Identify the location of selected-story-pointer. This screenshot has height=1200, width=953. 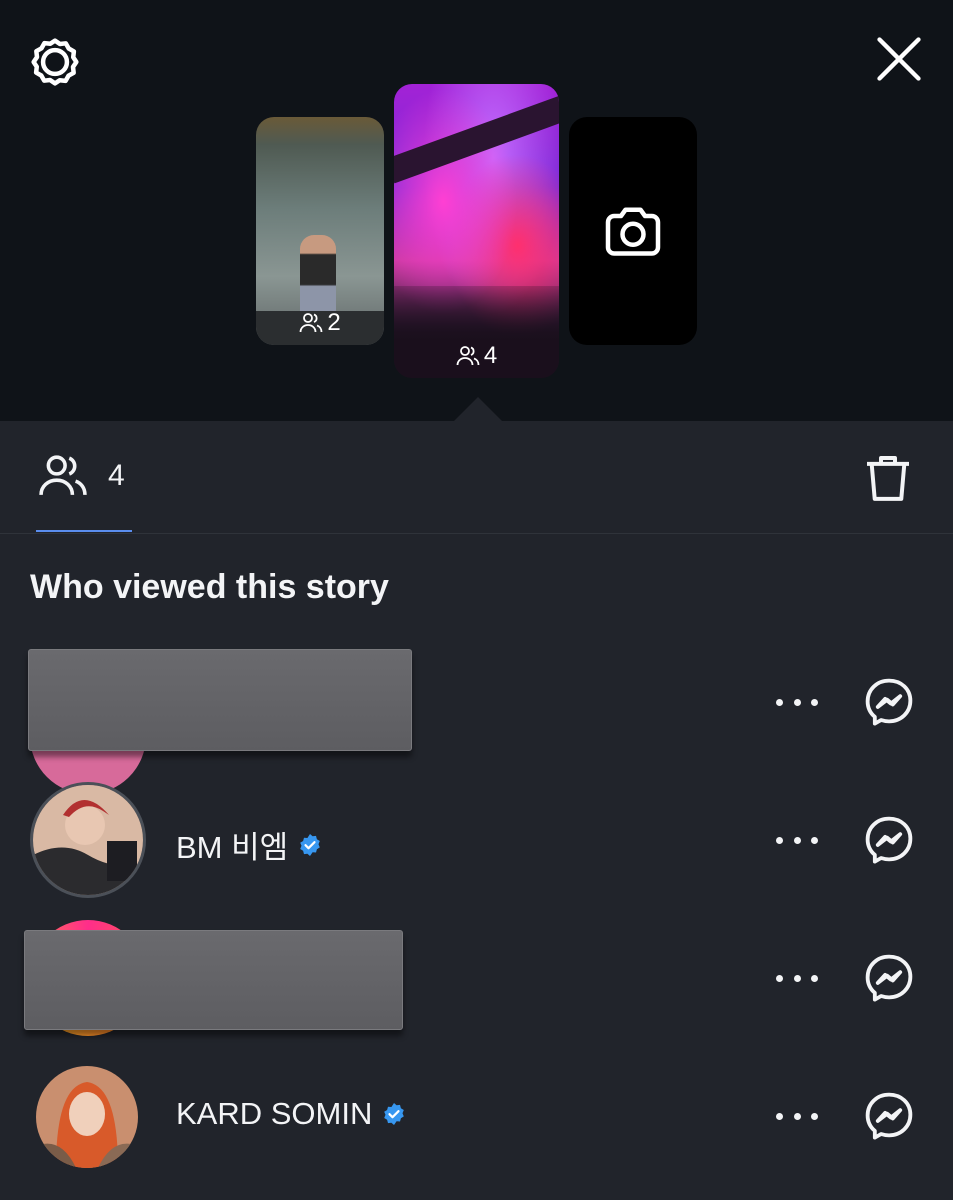
(478, 409).